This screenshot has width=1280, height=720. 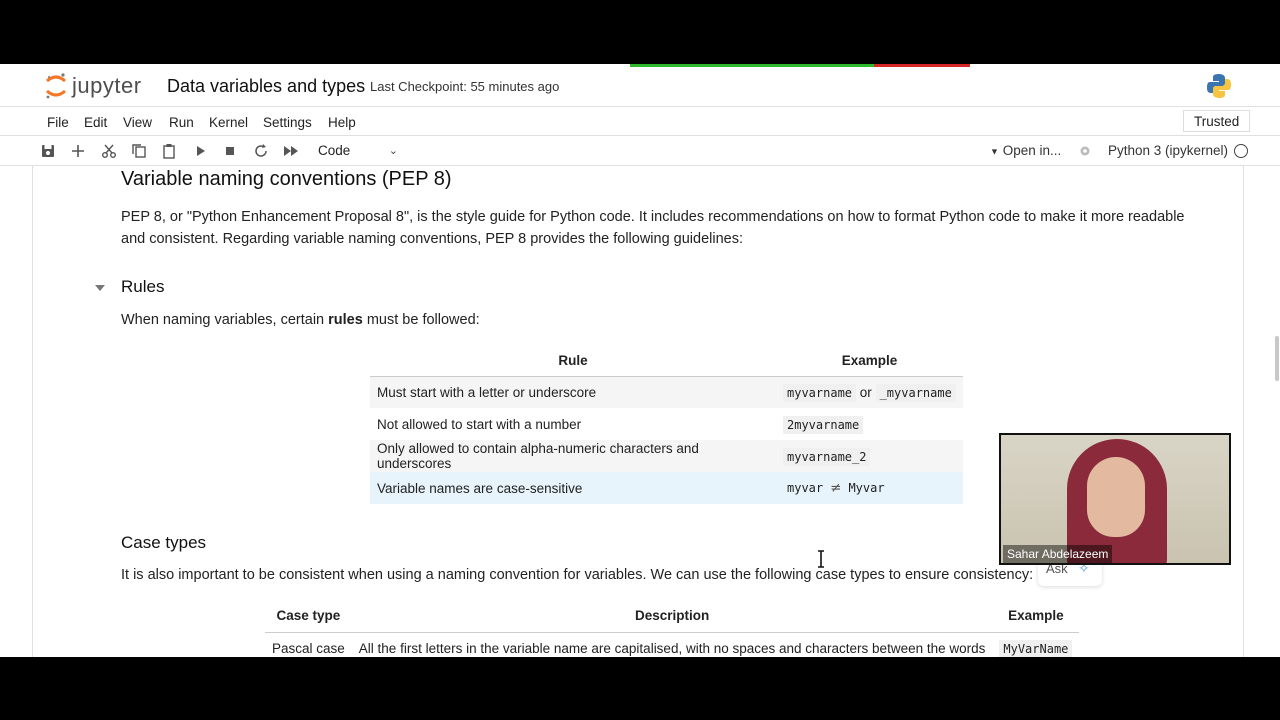 I want to click on restart-icon, so click(x=261, y=151).